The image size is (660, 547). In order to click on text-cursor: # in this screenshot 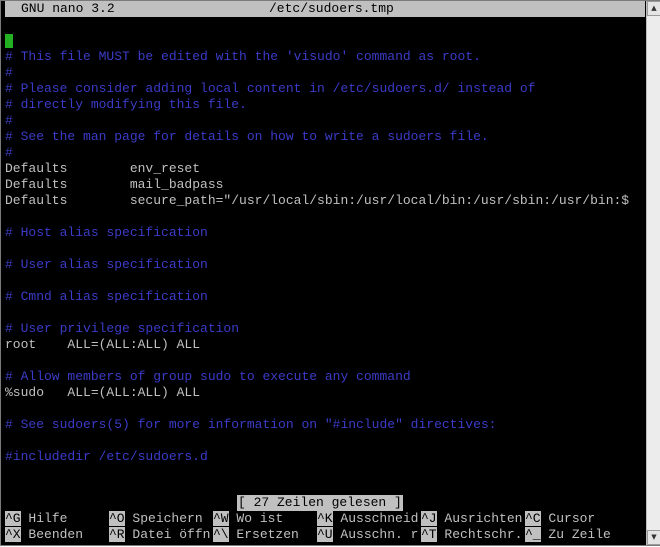, I will do `click(9, 41)`.